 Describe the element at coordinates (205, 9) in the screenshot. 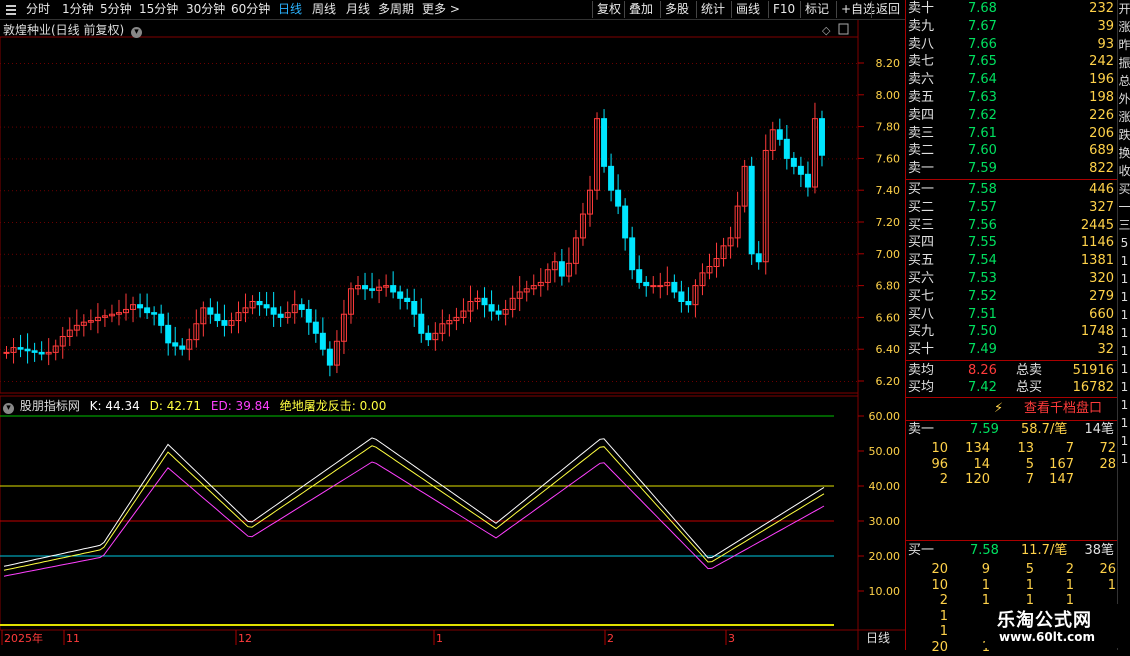

I see `period-tab-4: 30分钟` at that location.